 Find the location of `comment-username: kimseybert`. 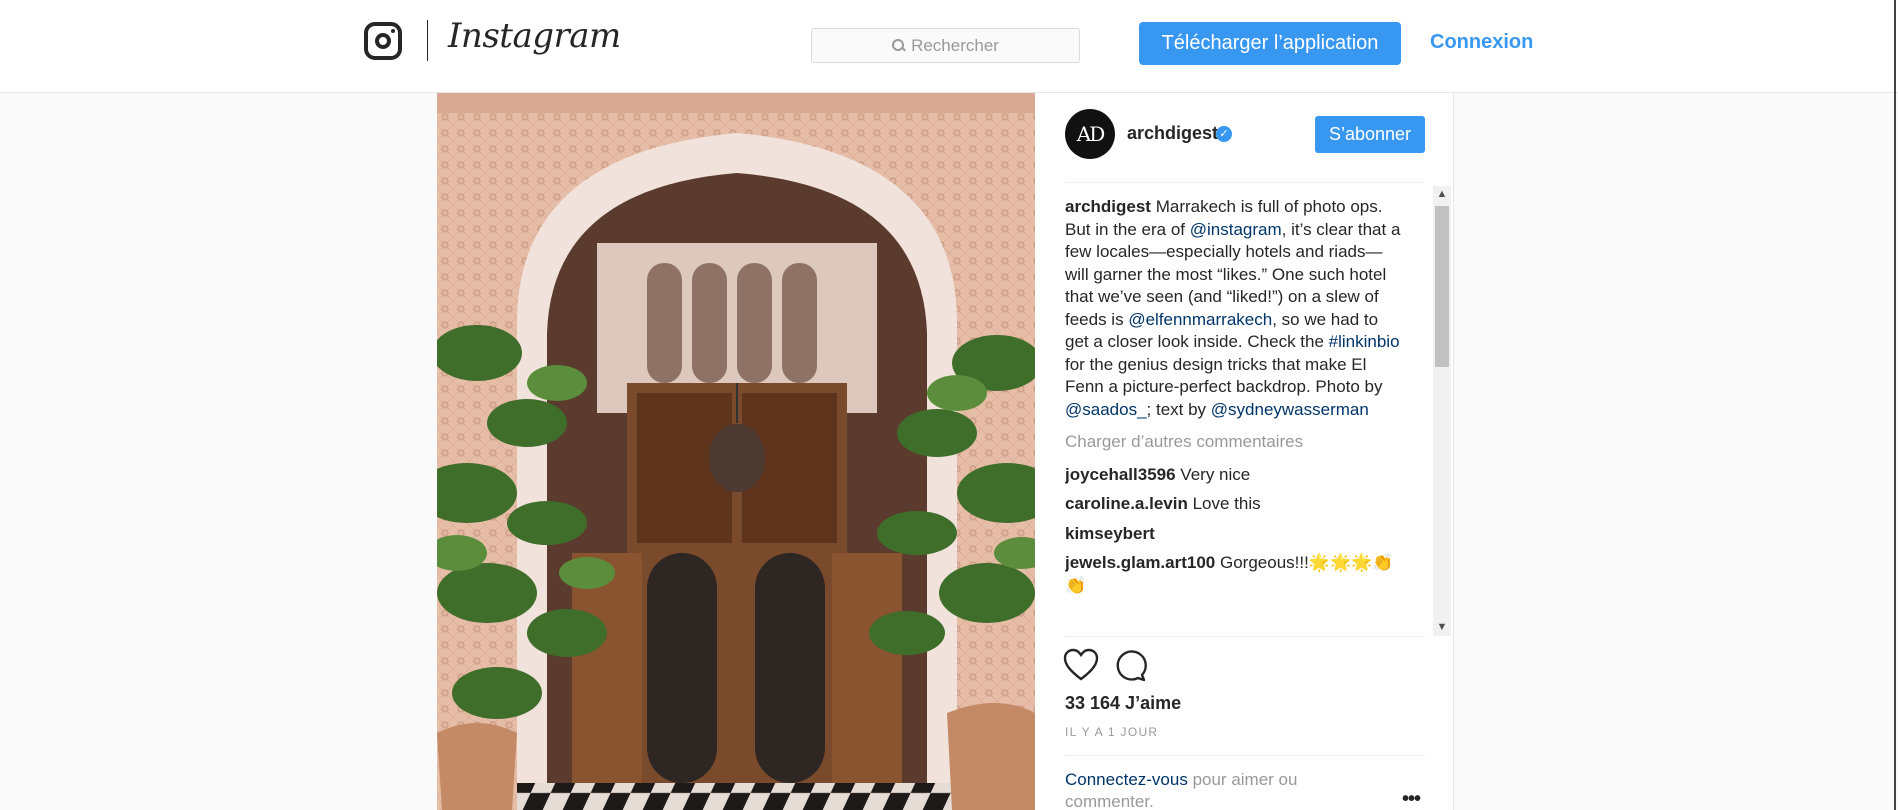

comment-username: kimseybert is located at coordinates (1110, 533).